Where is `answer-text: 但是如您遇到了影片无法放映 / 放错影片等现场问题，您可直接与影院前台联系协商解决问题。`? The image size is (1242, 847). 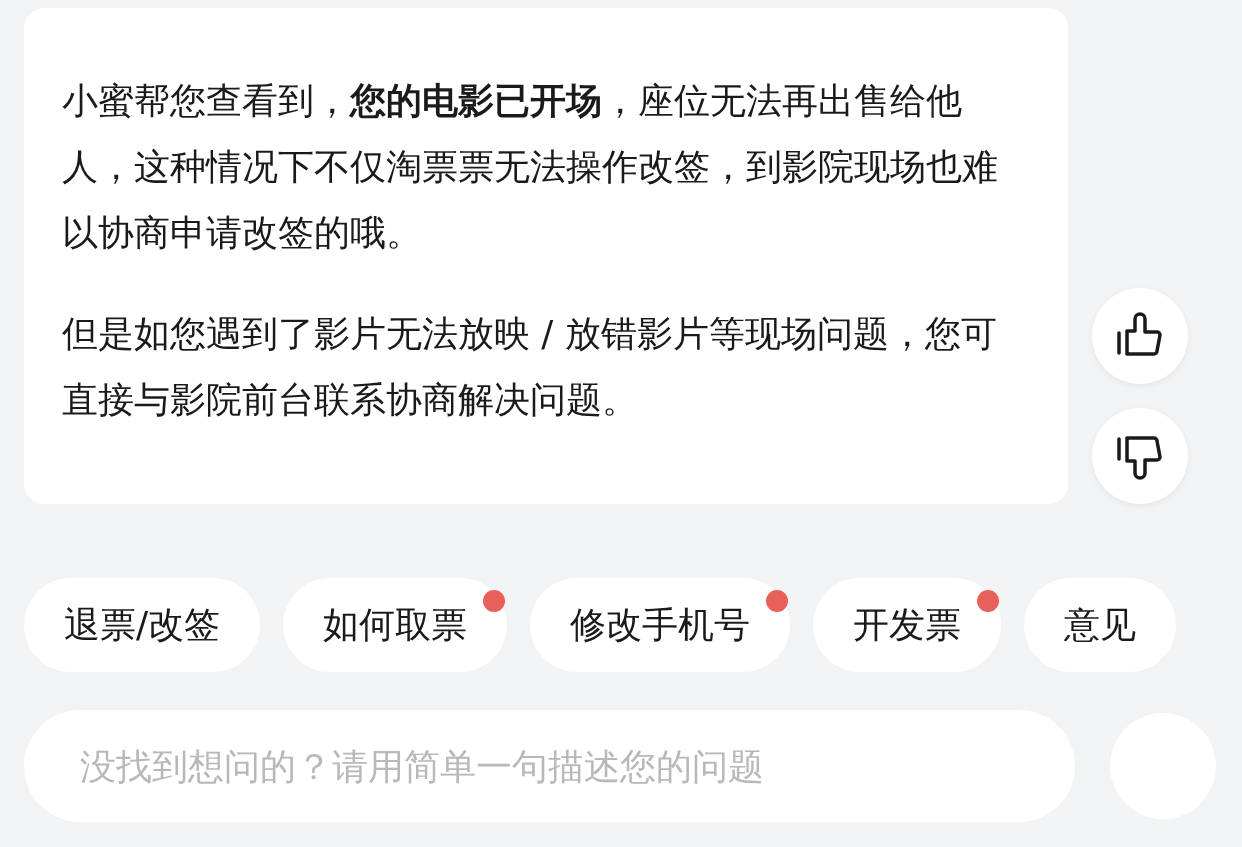 answer-text: 但是如您遇到了影片无法放映 / 放错影片等现场问题，您可直接与影院前台联系协商解决问题。 is located at coordinates (530, 367).